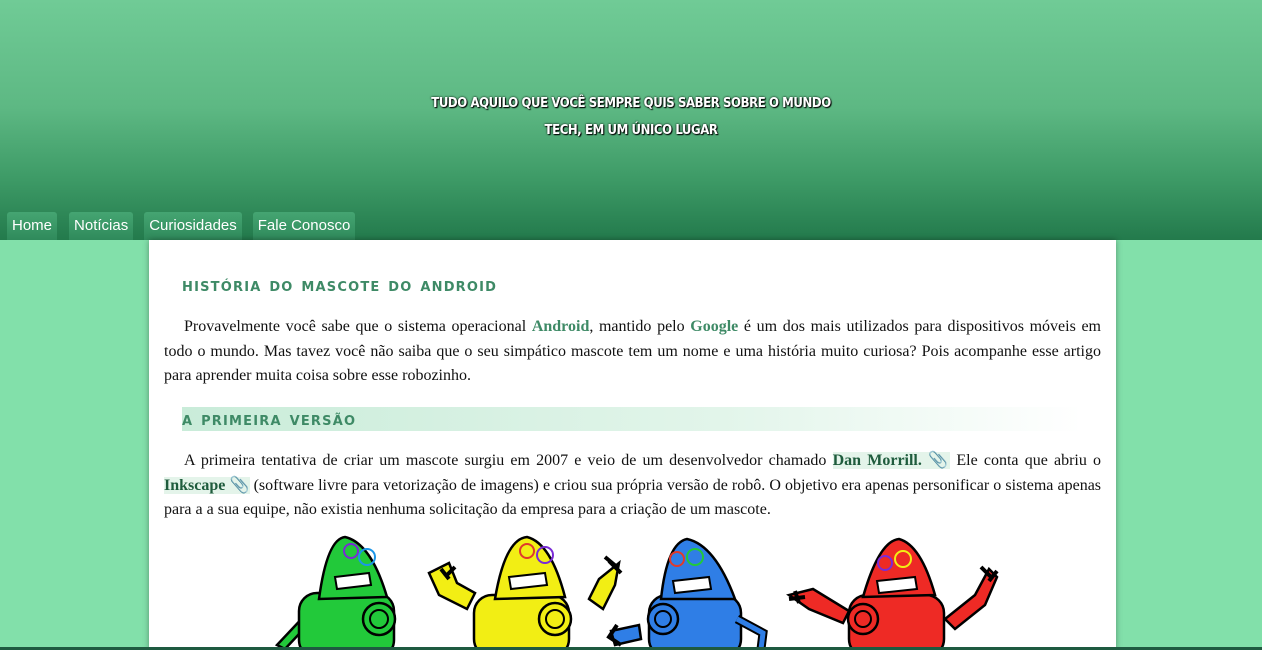 The height and width of the screenshot is (650, 1262). Describe the element at coordinates (193, 226) in the screenshot. I see `nav-curiosidades: Curiosidades` at that location.